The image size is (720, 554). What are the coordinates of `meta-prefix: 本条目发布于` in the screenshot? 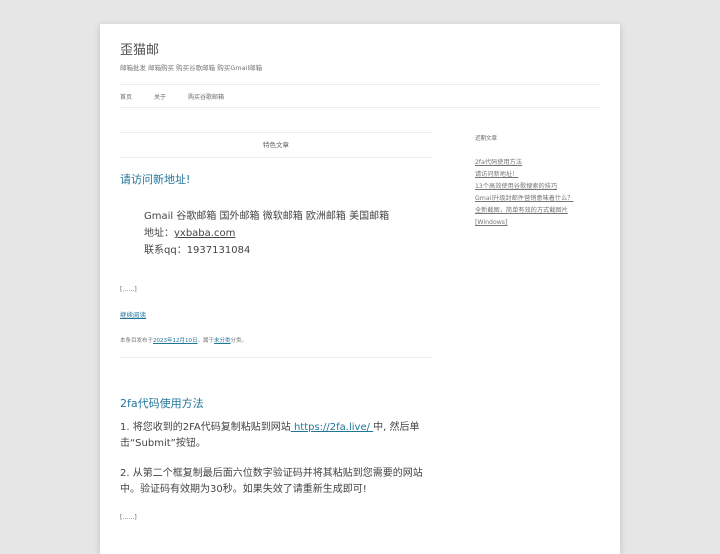 It's located at (137, 341).